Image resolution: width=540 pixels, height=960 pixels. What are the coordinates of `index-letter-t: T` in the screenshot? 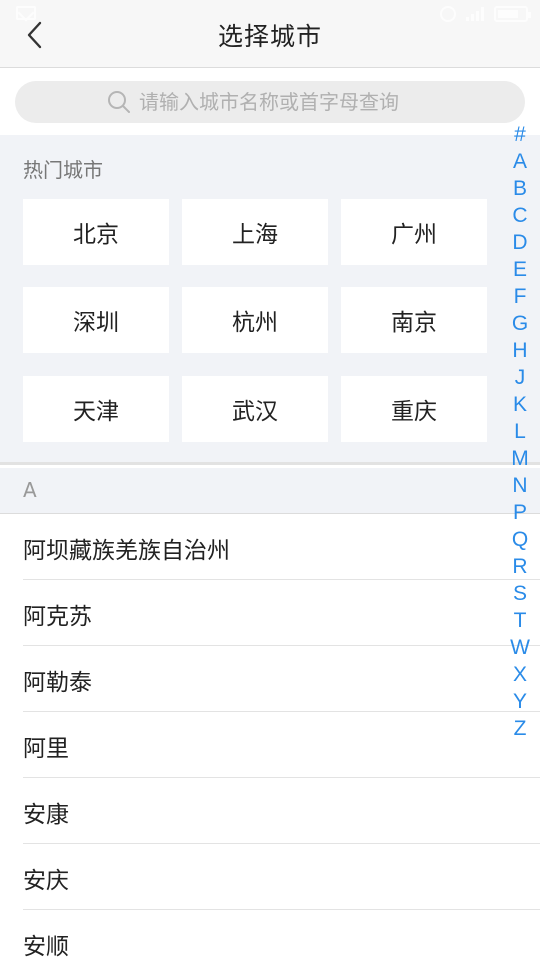 It's located at (520, 620).